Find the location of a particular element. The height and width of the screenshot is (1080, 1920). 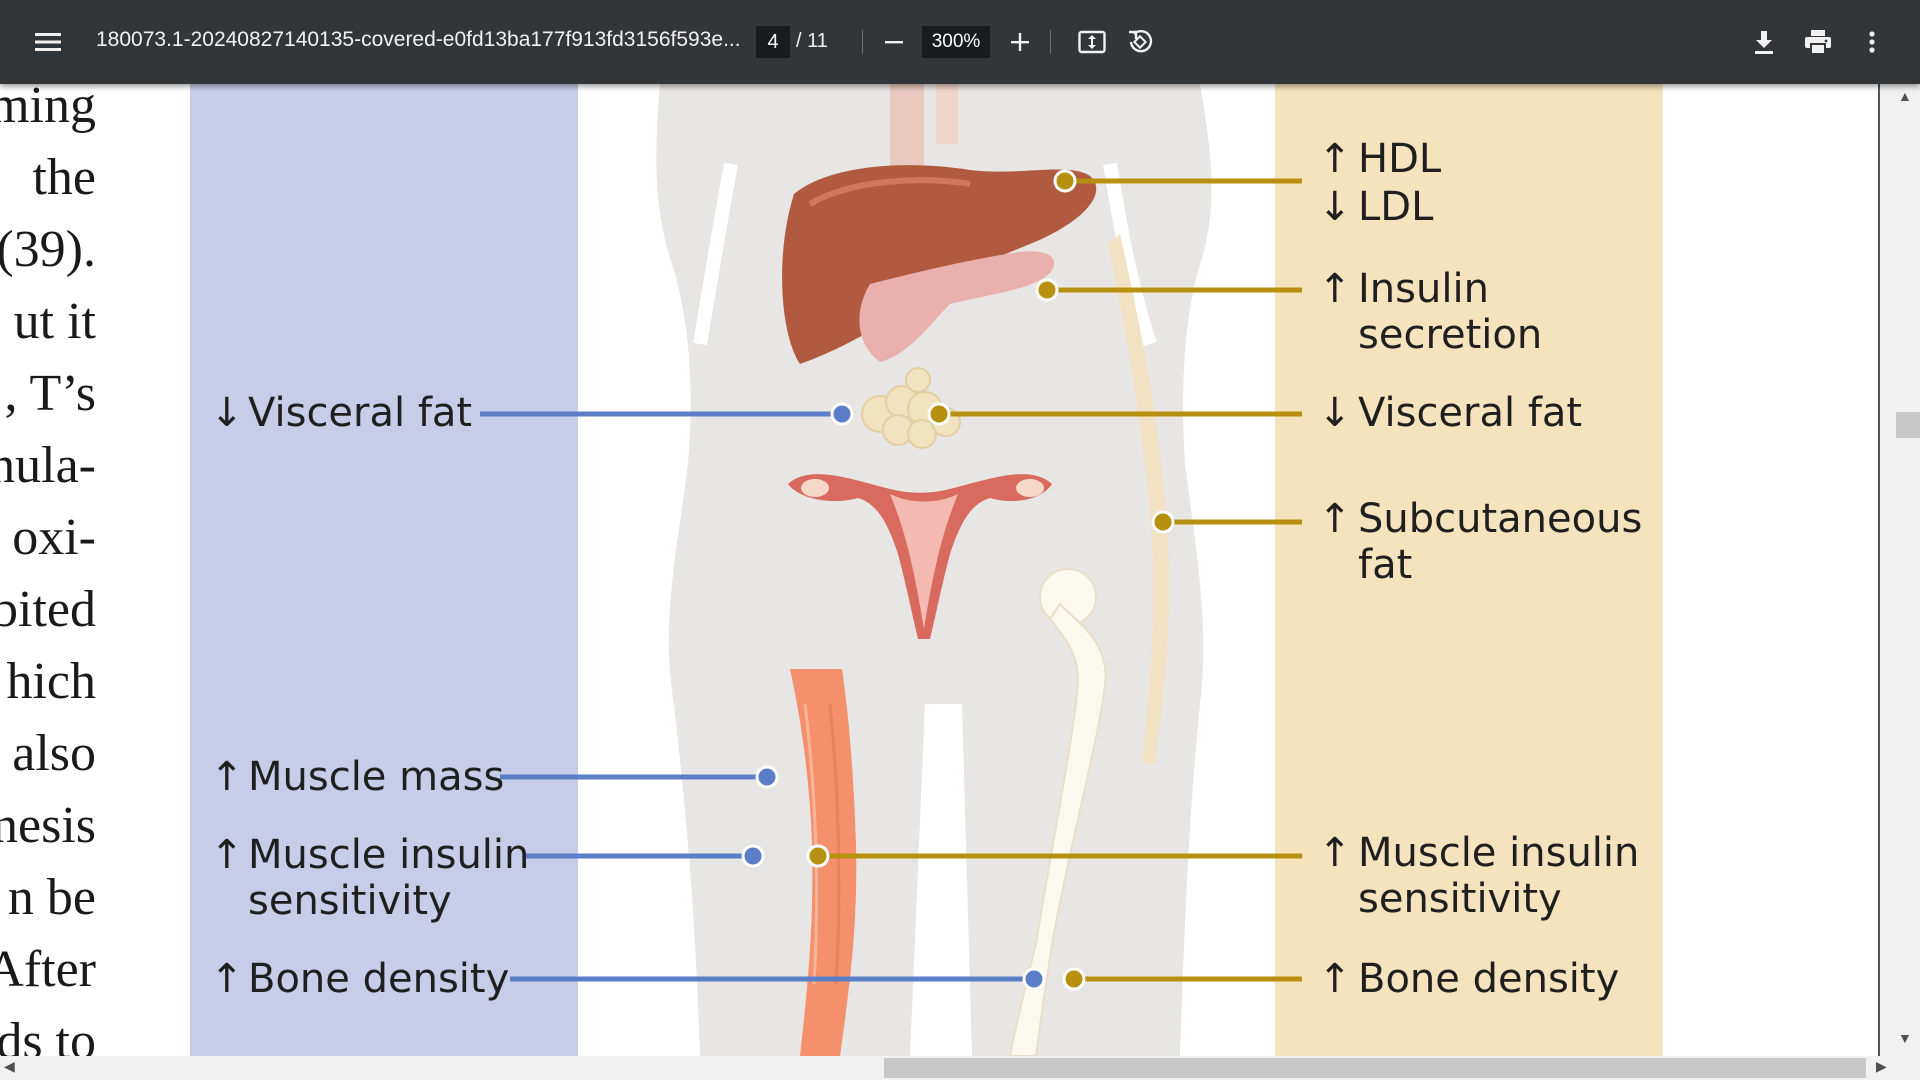

text-line: nesis is located at coordinates (48, 825).